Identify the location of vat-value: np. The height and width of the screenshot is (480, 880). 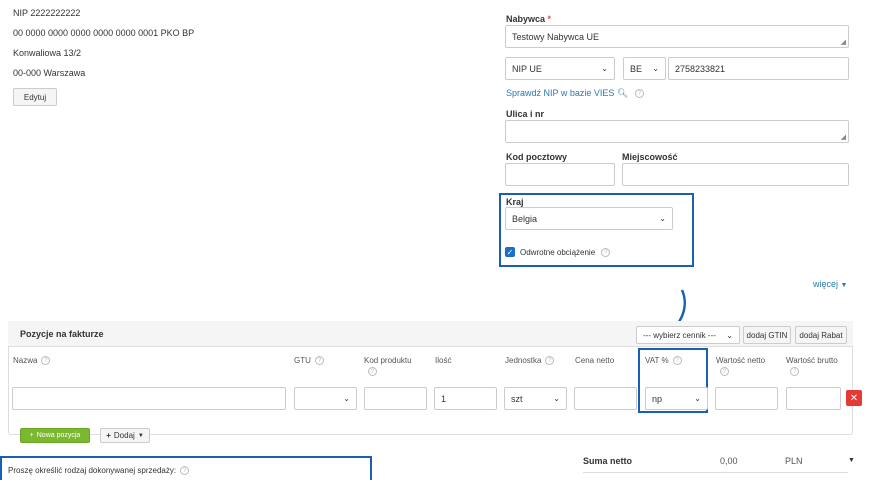
(657, 398).